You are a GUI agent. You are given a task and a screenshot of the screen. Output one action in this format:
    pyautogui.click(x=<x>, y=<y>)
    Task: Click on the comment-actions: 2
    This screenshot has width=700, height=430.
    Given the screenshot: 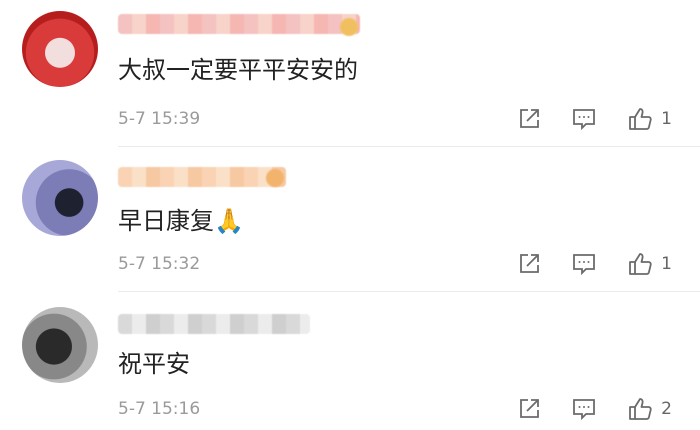 What is the action you would take?
    pyautogui.click(x=579, y=409)
    